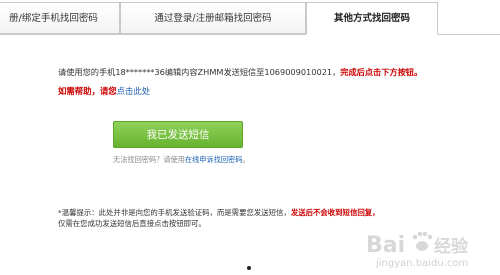  Describe the element at coordinates (132, 223) in the screenshot. I see `warning-line-2: 仅需在您成功发送短信后直接点击按钮即可。` at that location.